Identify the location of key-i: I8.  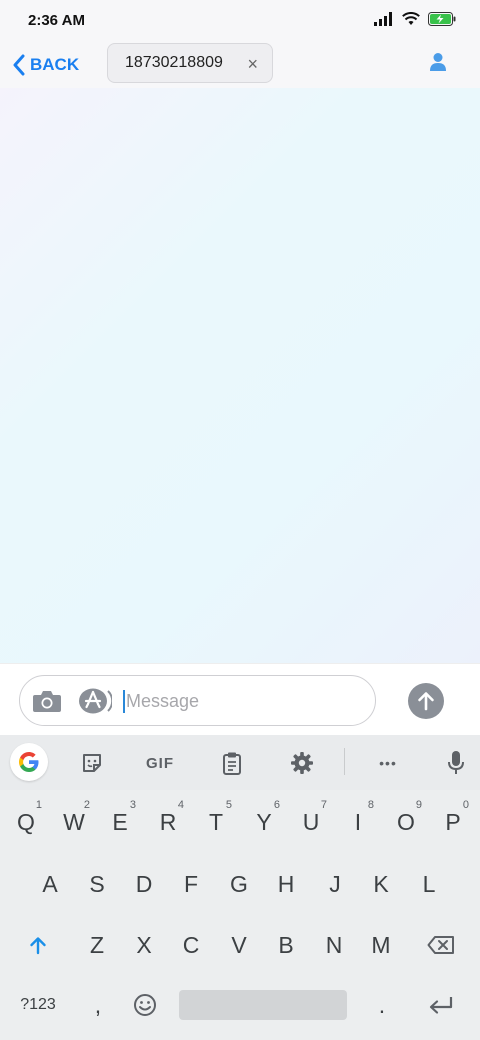
(358, 822).